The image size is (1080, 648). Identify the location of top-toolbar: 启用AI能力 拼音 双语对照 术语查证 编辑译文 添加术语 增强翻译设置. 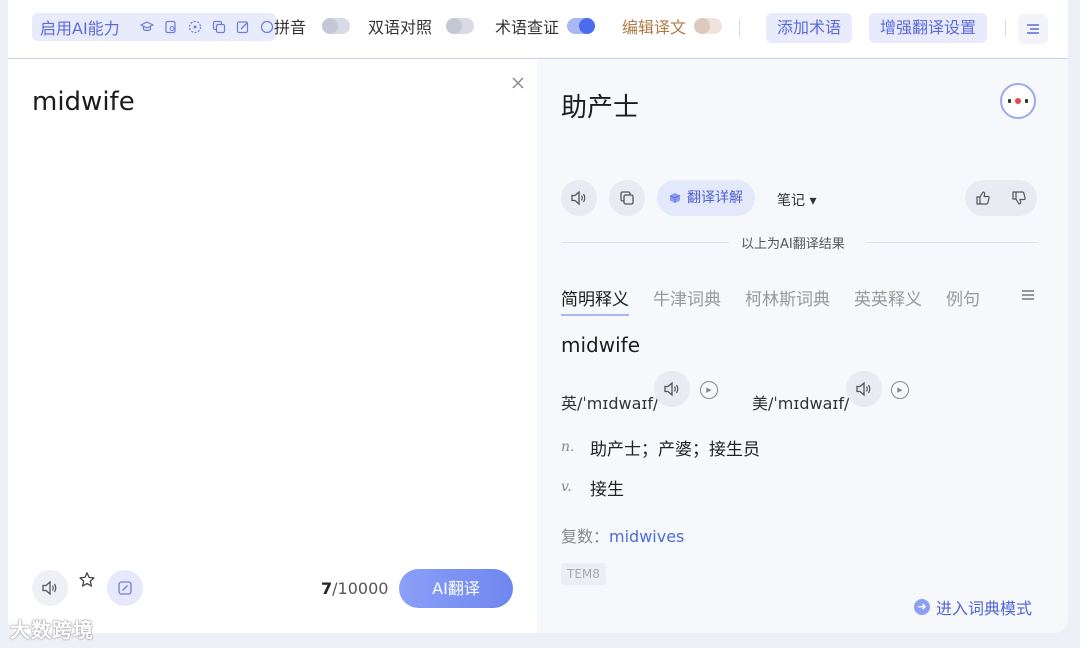
(538, 29).